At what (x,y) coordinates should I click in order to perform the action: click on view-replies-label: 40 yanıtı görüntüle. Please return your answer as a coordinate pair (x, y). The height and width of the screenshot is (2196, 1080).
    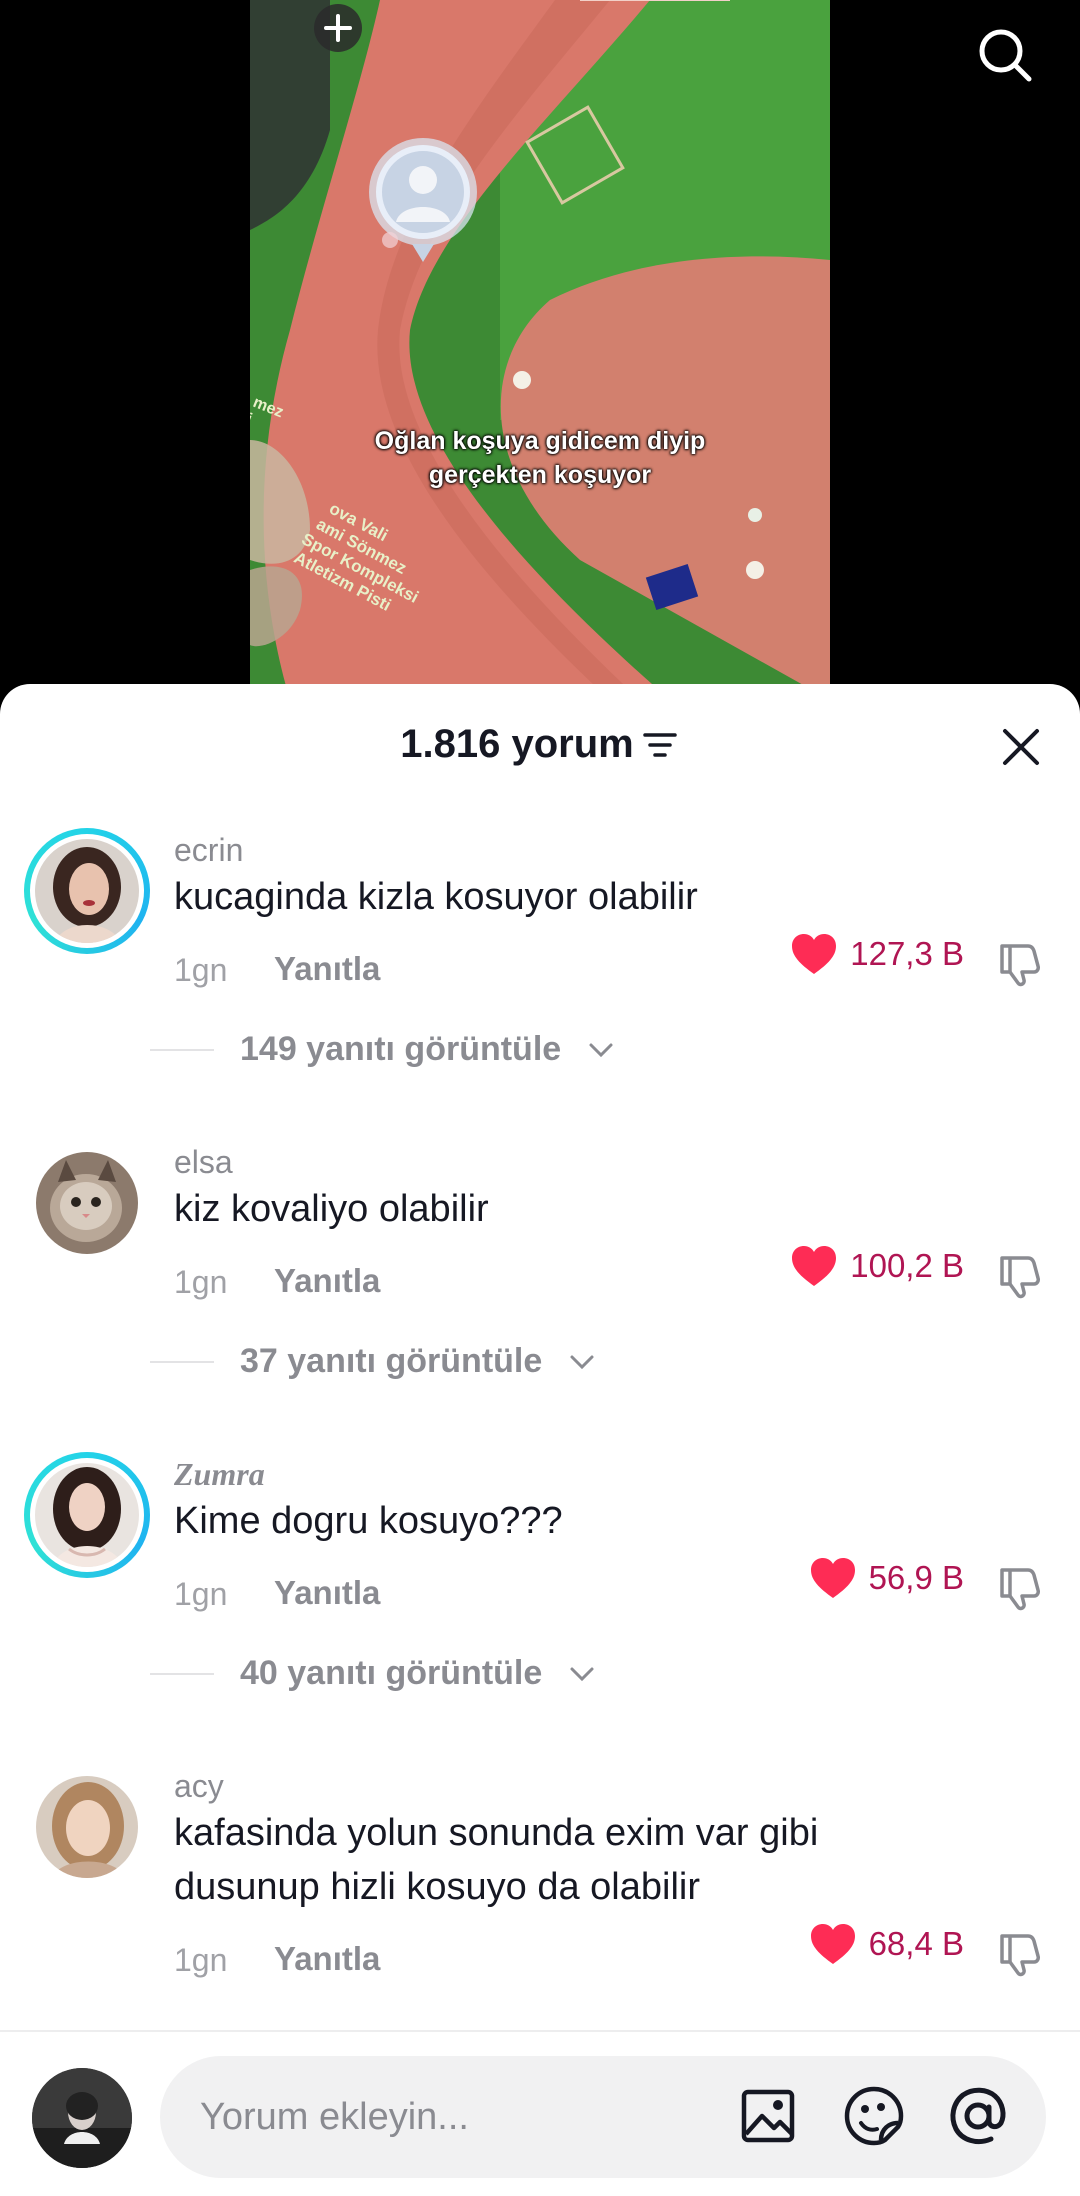
    Looking at the image, I should click on (391, 1673).